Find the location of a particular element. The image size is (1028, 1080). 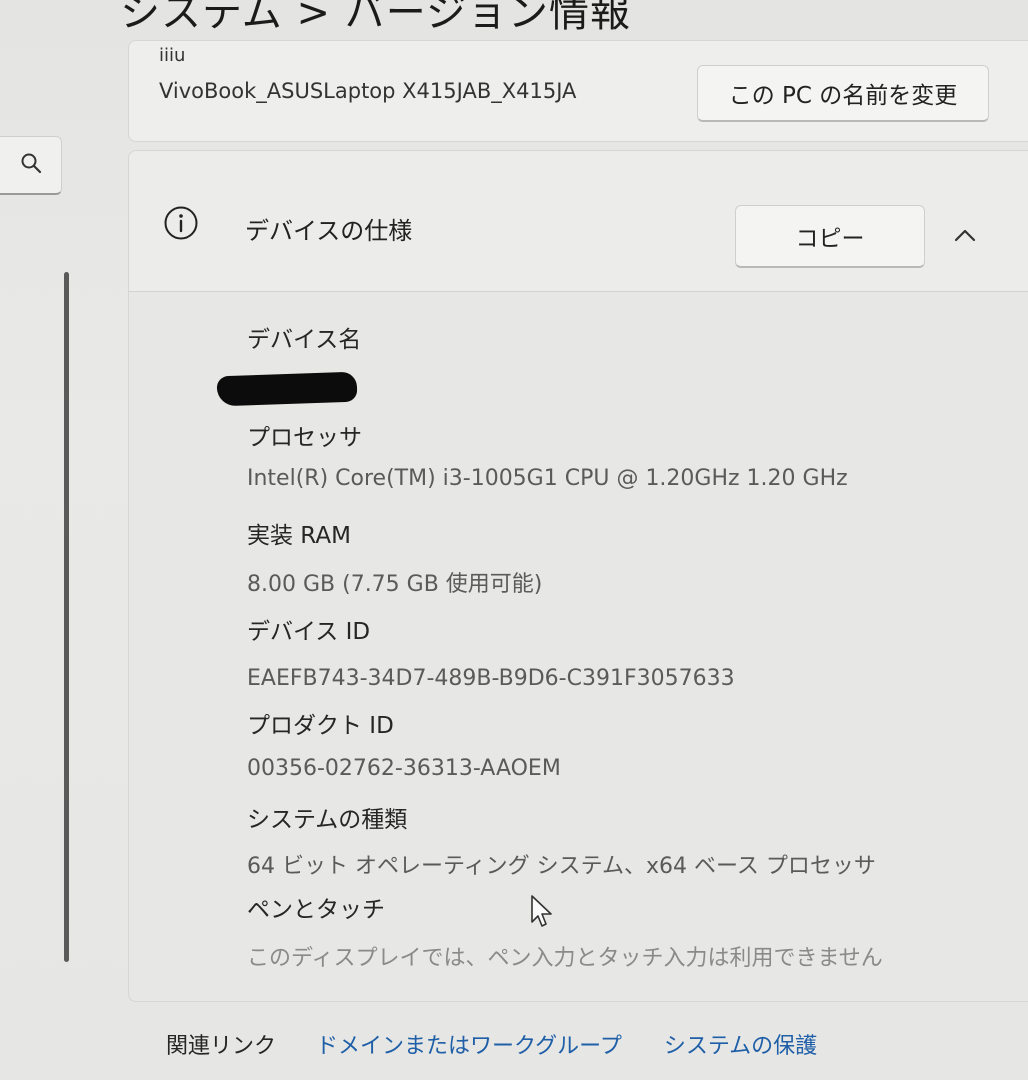

spec-label-ram: 実装 RAM is located at coordinates (299, 536).